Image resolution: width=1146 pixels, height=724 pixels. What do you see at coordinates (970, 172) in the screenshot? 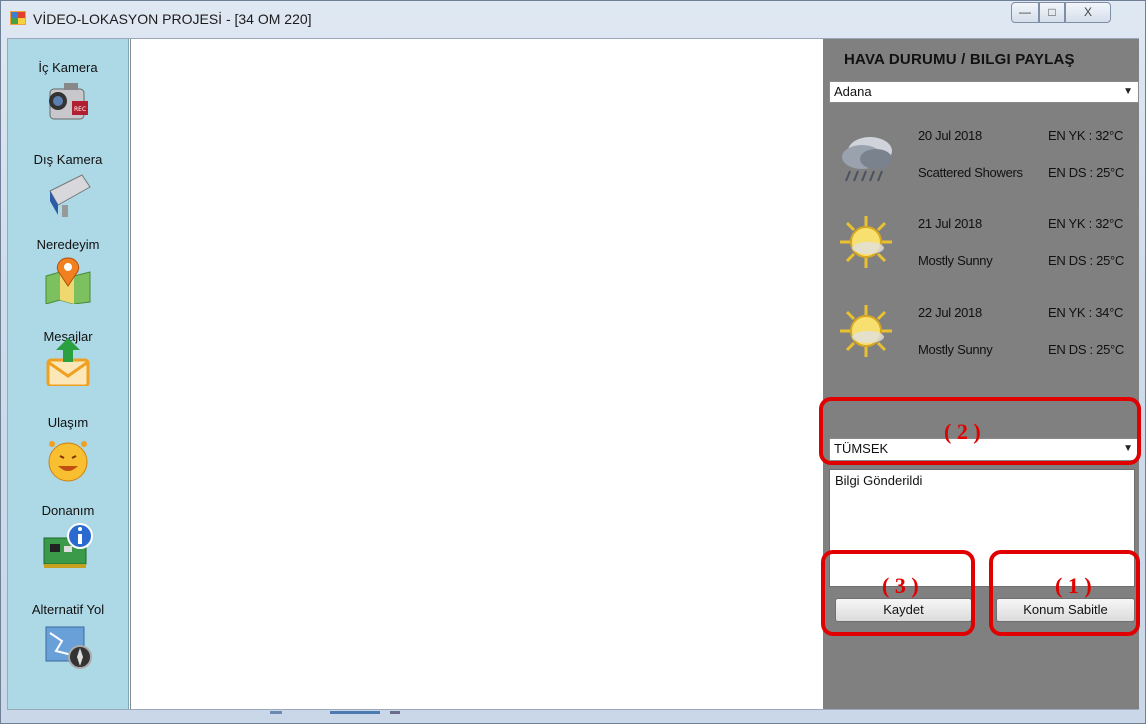
I see `forecast-condition: Scattered Showers` at bounding box center [970, 172].